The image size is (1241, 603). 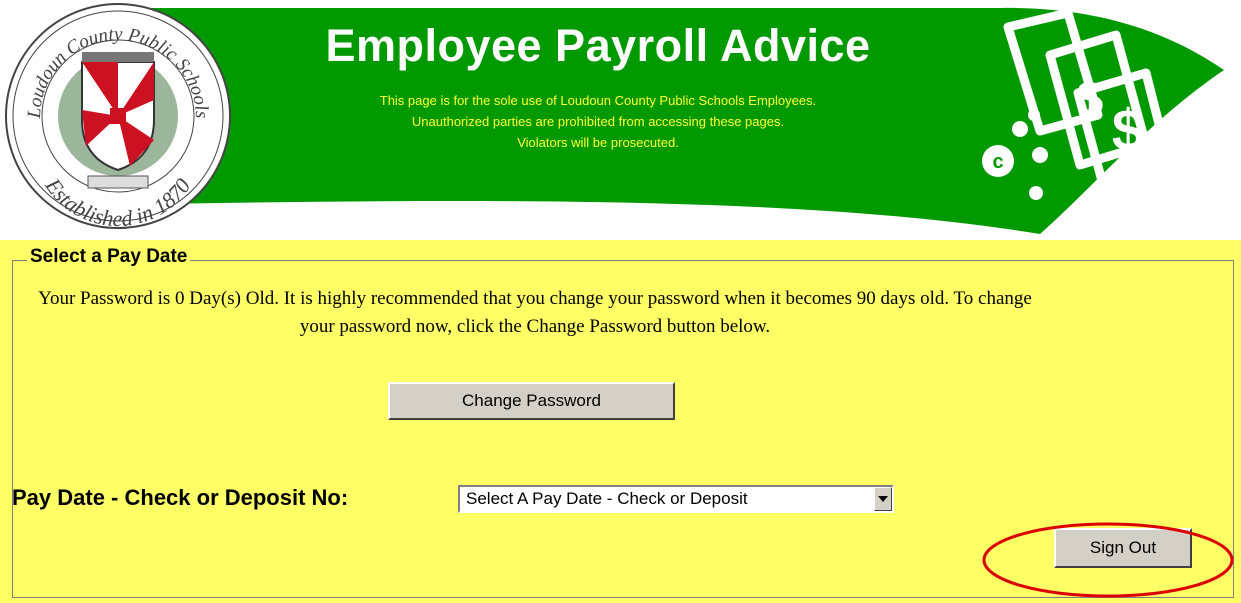 I want to click on change-password-button: Change Password, so click(x=531, y=401).